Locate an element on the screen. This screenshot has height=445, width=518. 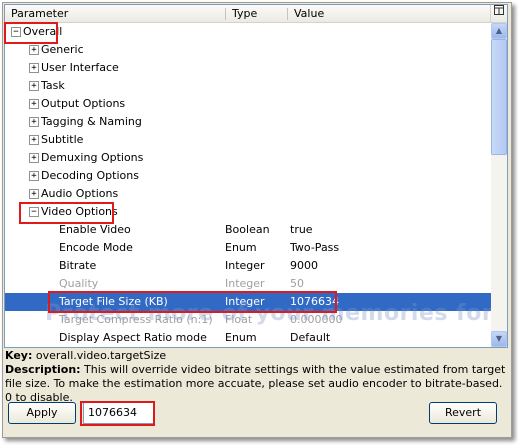
key-label: Key: is located at coordinates (19, 355).